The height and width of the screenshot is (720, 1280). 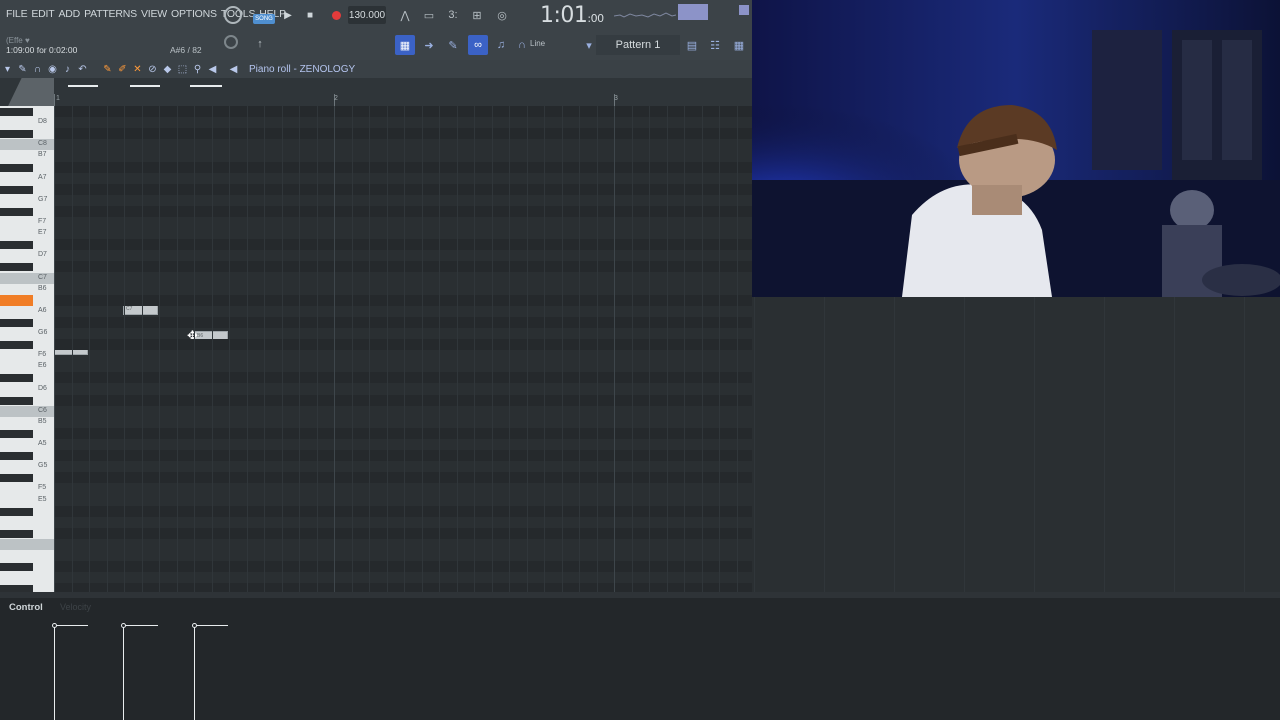 I want to click on play-button: ▶, so click(x=288, y=15).